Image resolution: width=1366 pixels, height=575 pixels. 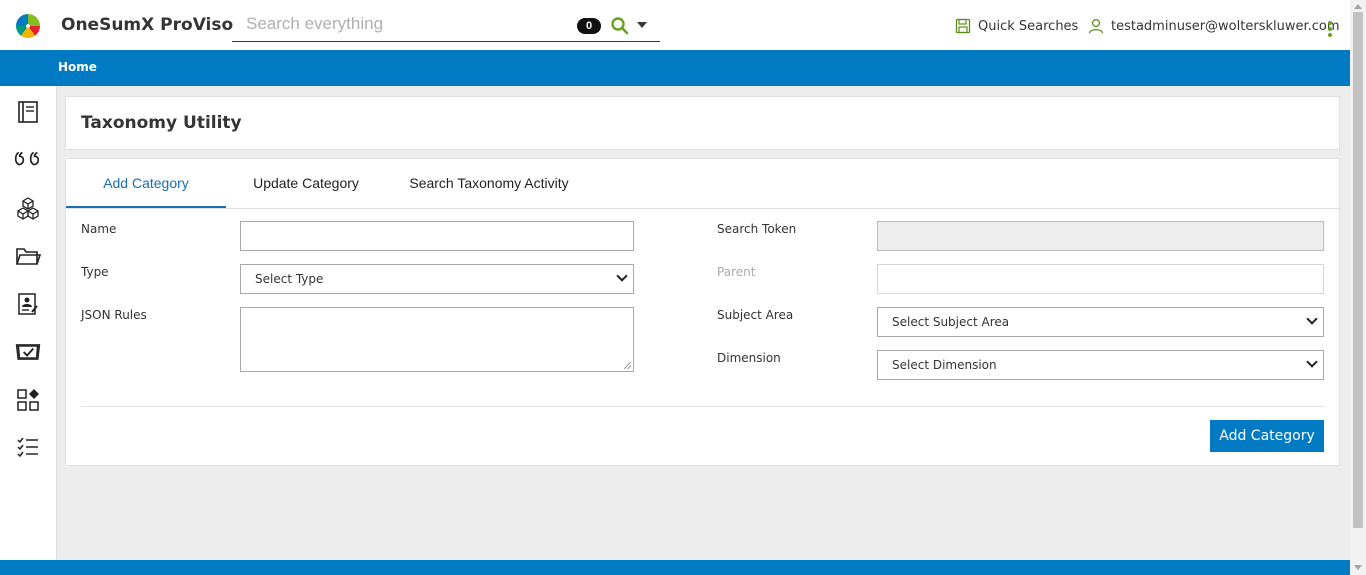 What do you see at coordinates (1100, 322) in the screenshot?
I see `subject-area-select: Select Subject Area` at bounding box center [1100, 322].